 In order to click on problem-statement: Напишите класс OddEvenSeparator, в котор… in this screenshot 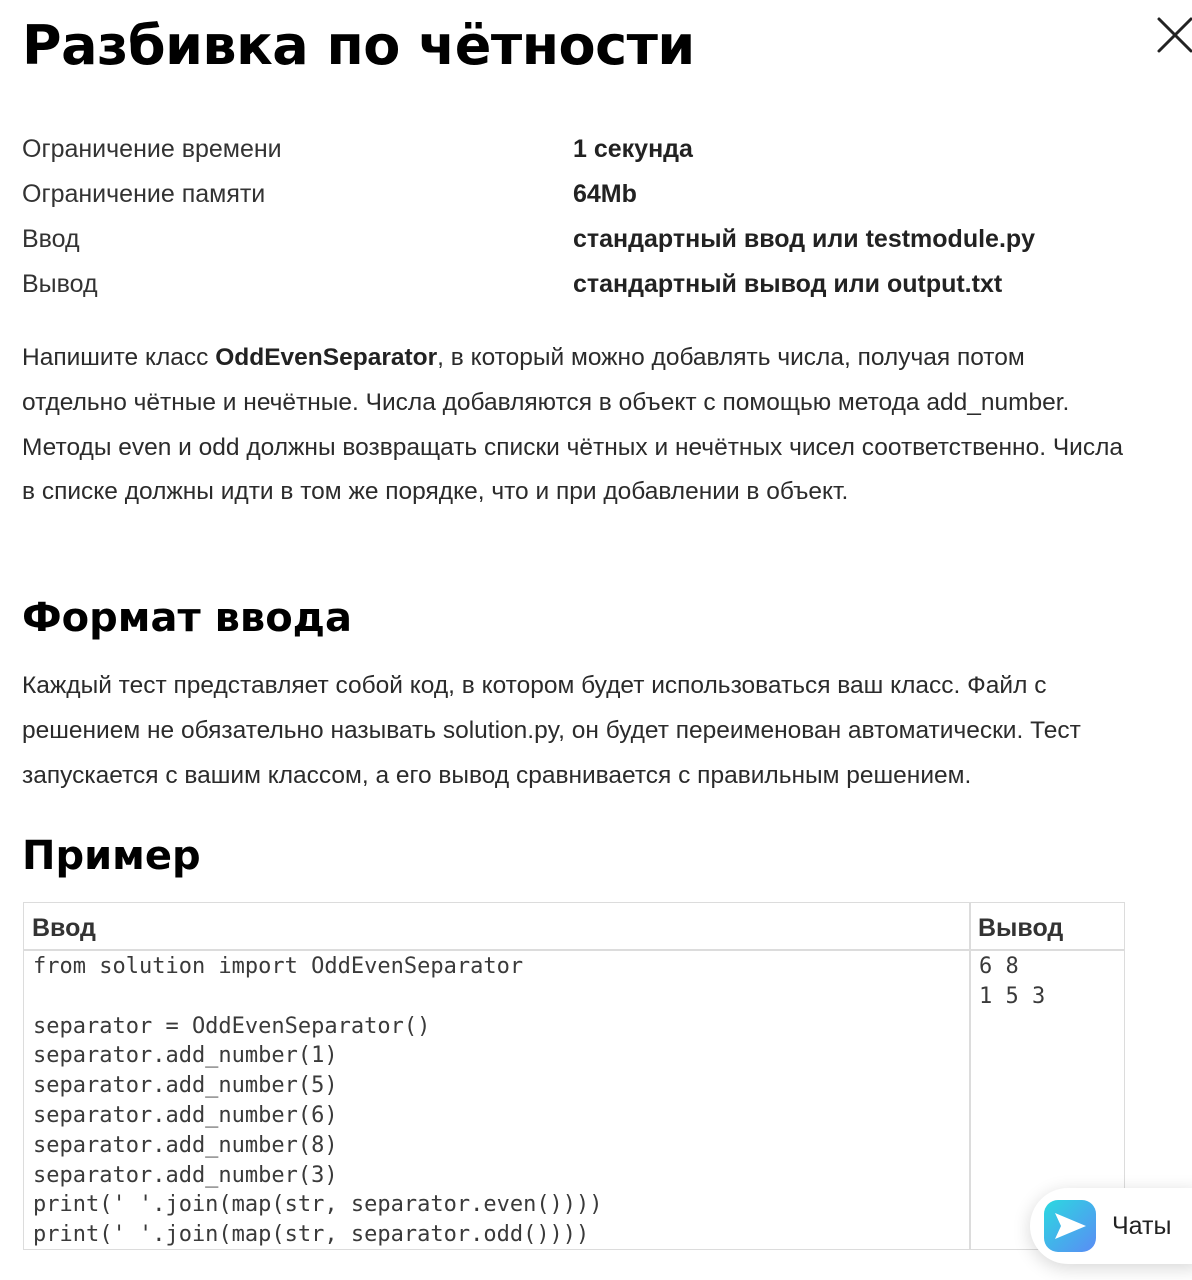, I will do `click(577, 425)`.